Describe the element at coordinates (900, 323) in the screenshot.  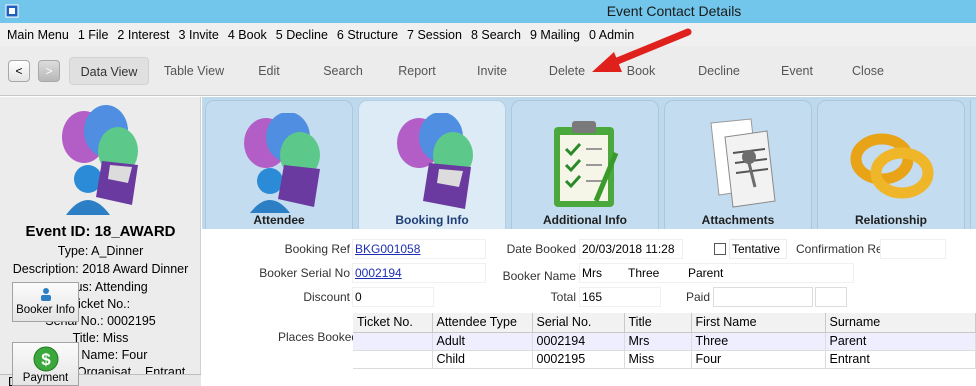
I see `col-surname: Surname` at that location.